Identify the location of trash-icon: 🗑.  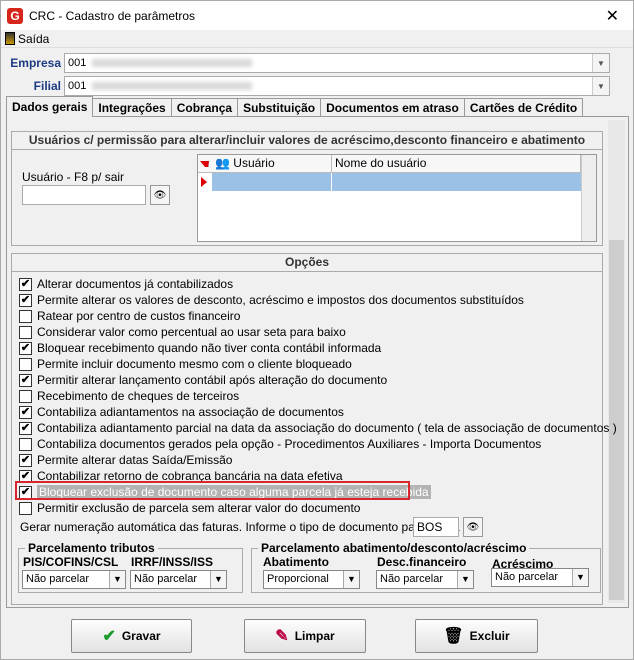
(453, 636).